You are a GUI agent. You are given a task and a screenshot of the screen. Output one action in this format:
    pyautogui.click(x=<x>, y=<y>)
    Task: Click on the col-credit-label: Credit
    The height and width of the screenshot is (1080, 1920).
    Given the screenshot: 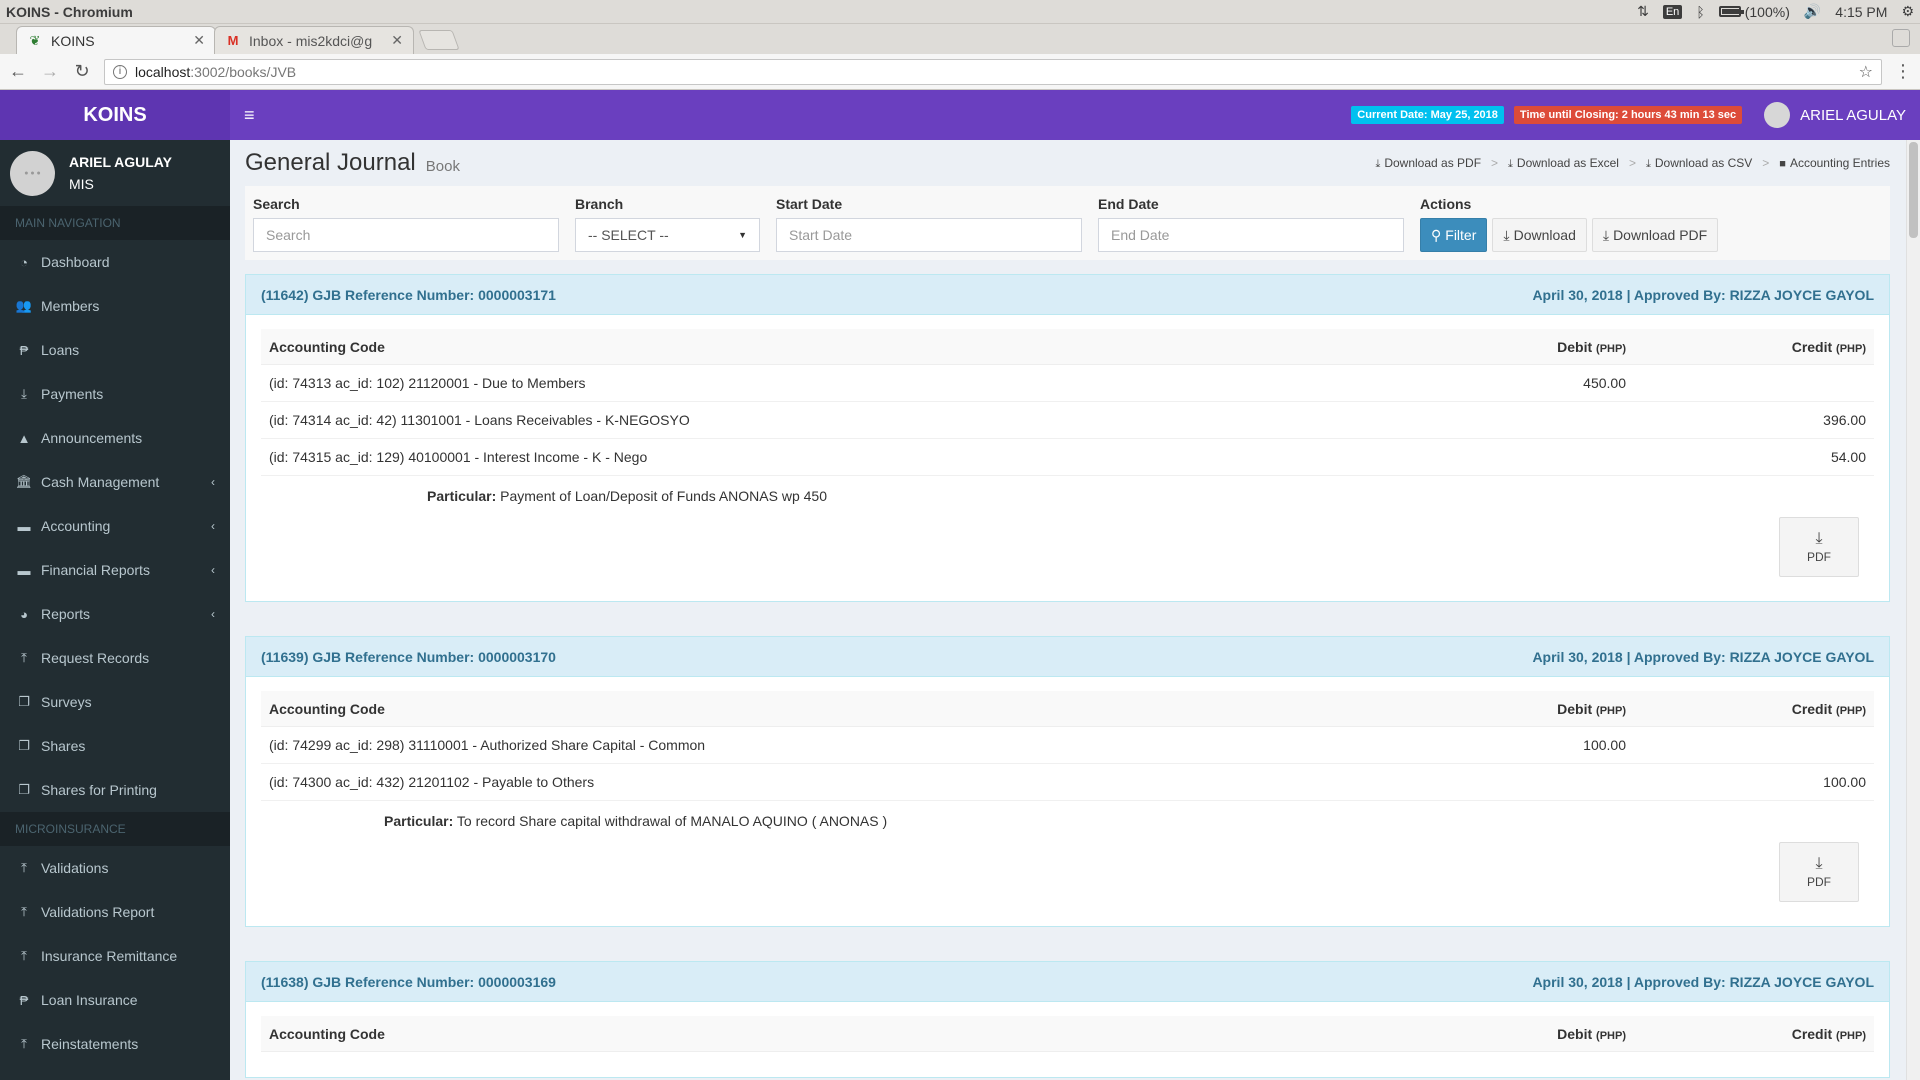 What is the action you would take?
    pyautogui.click(x=1812, y=346)
    